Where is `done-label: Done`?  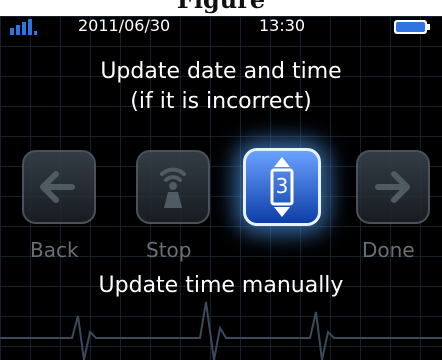 done-label: Done is located at coordinates (388, 250).